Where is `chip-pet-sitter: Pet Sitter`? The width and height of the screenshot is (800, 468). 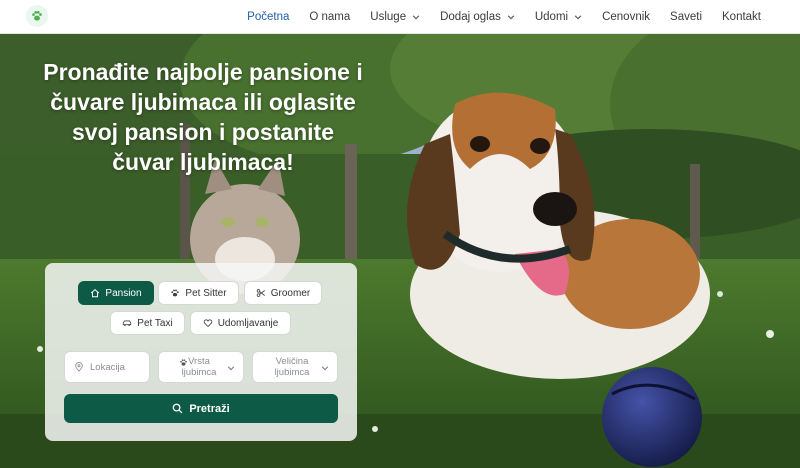
chip-pet-sitter: Pet Sitter is located at coordinates (198, 293).